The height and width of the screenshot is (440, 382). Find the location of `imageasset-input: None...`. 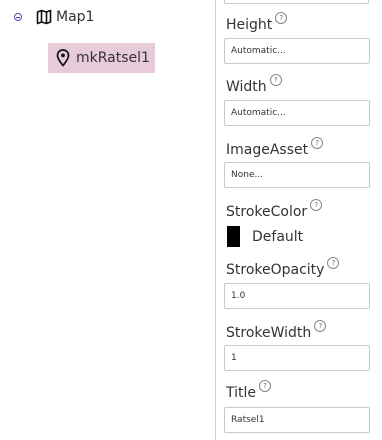

imageasset-input: None... is located at coordinates (297, 175).